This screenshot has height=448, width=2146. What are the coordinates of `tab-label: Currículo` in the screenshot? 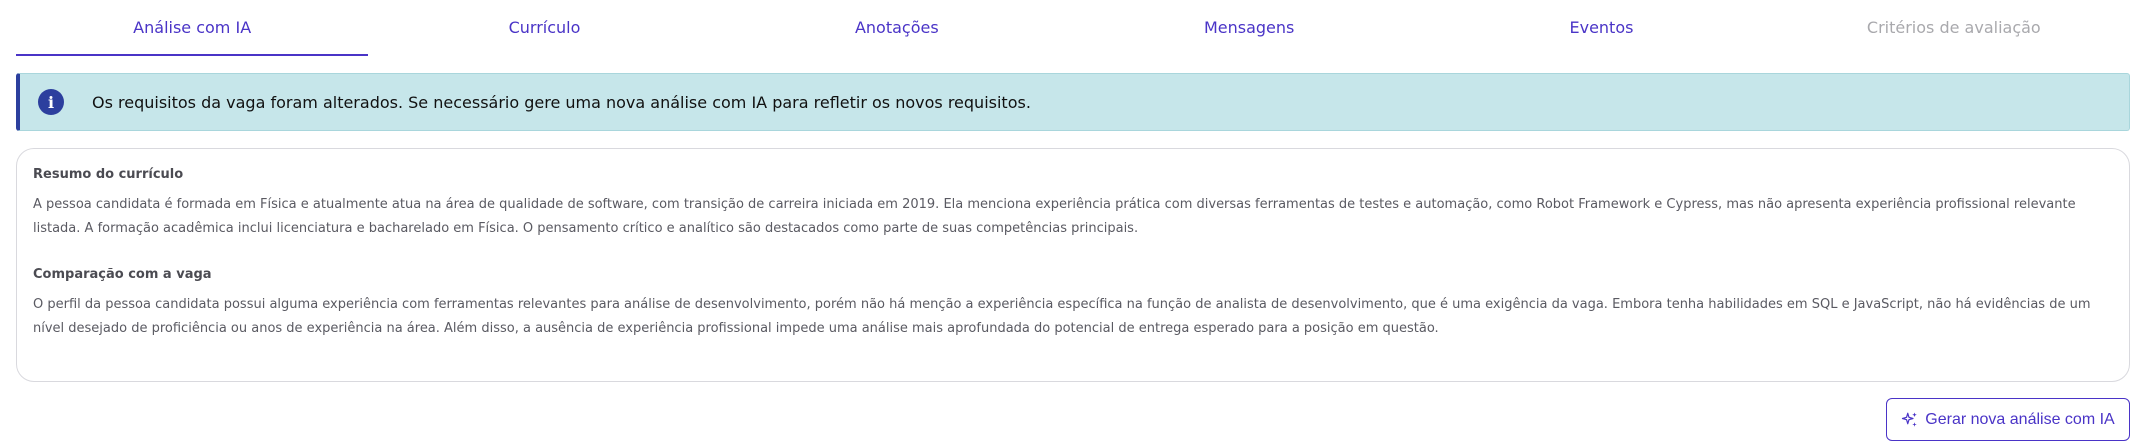 It's located at (544, 27).